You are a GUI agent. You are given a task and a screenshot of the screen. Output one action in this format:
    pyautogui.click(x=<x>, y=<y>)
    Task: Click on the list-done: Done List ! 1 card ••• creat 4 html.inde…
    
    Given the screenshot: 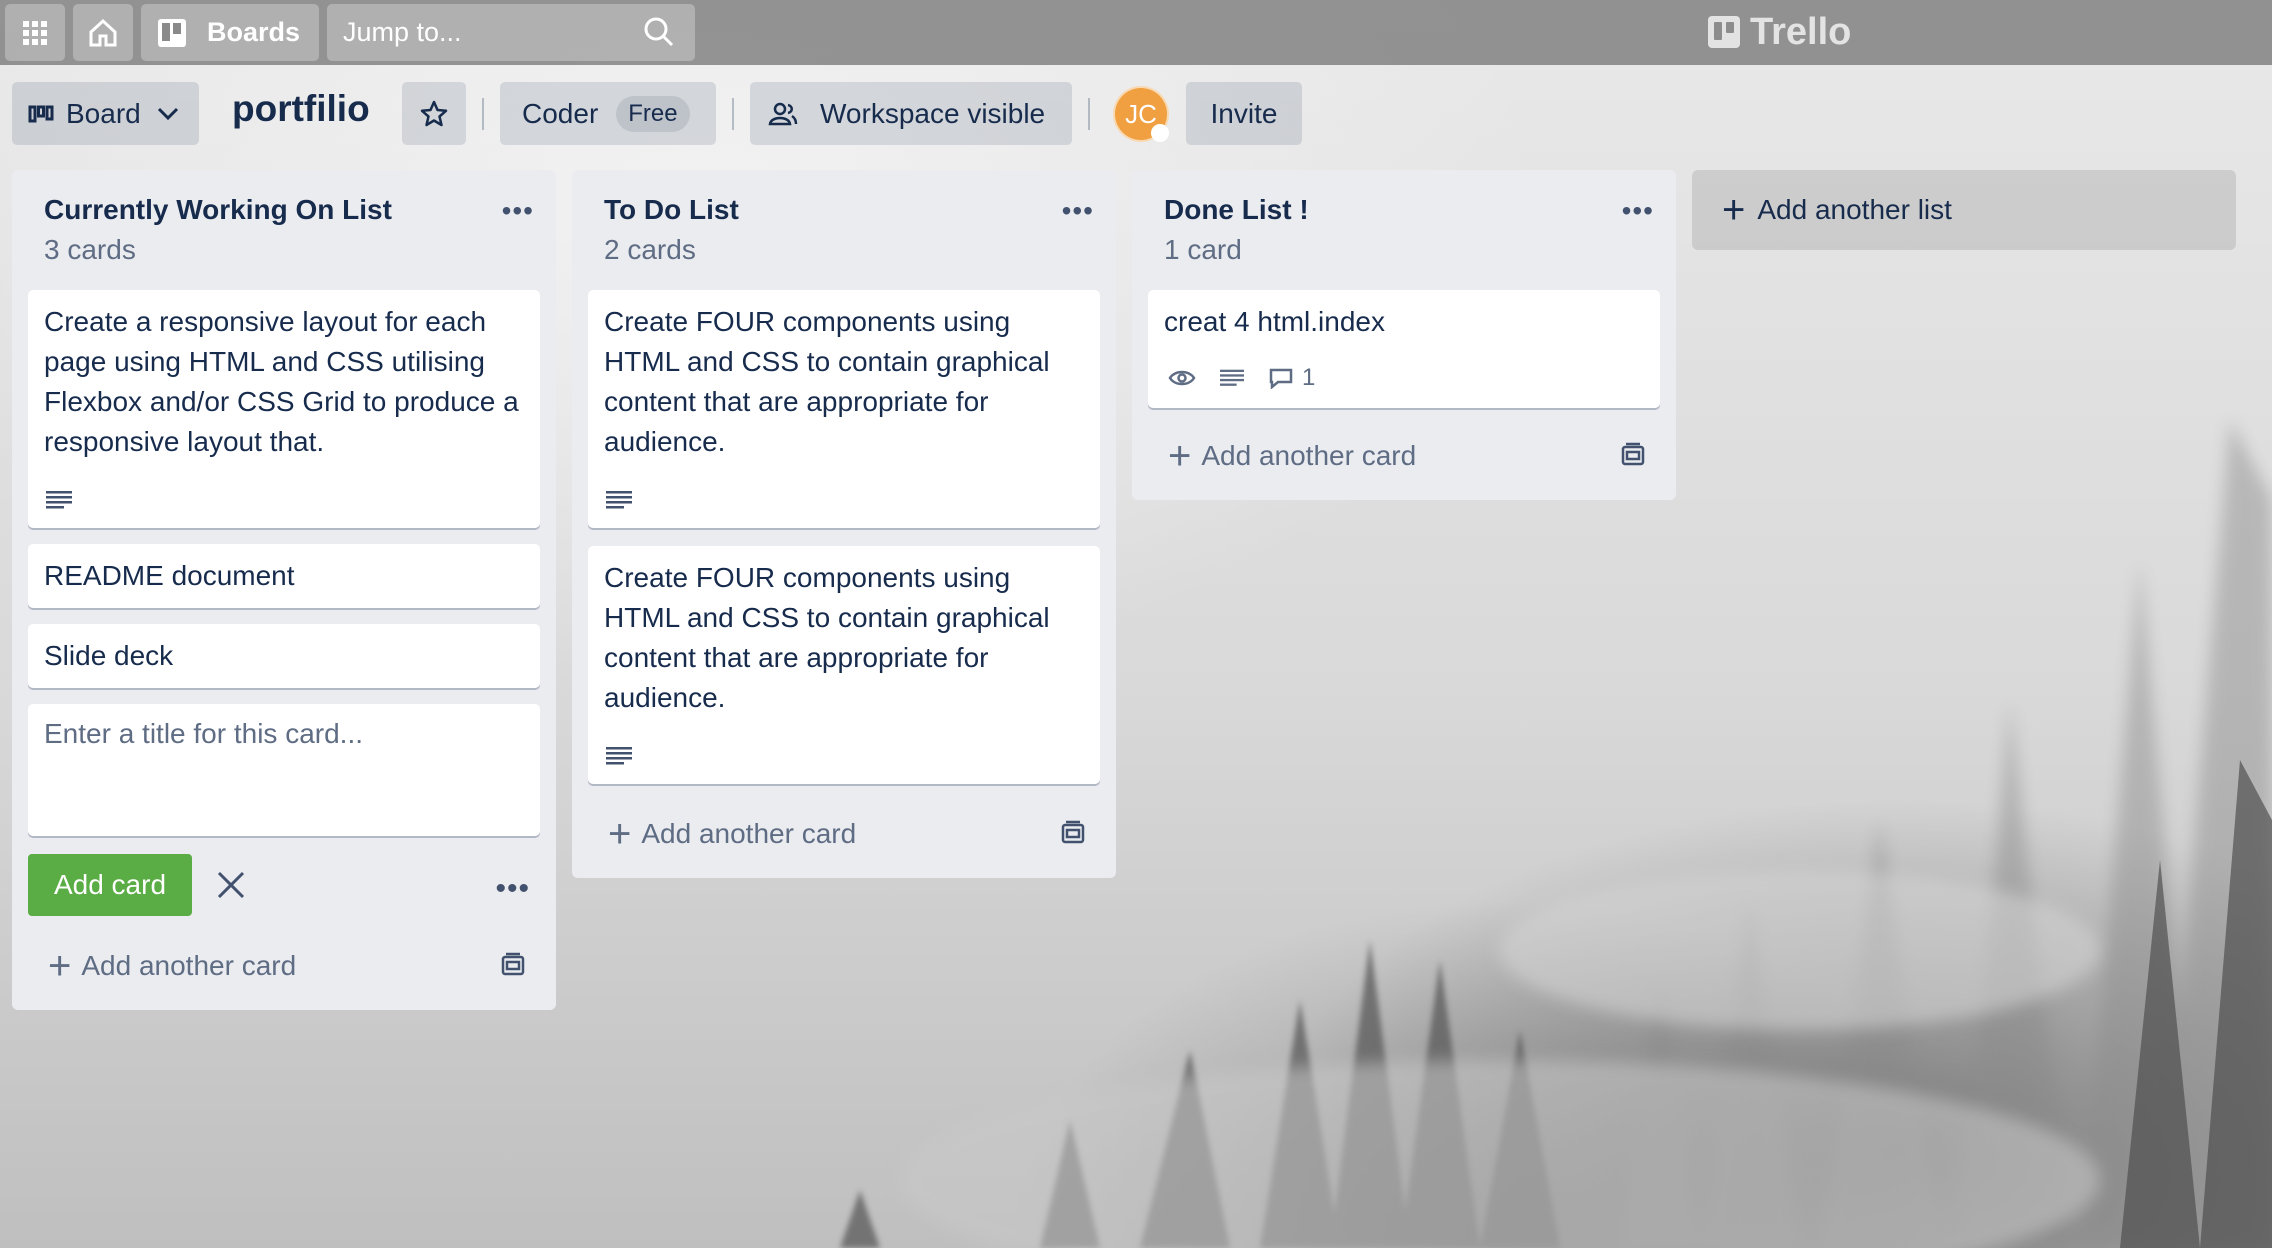 What is the action you would take?
    pyautogui.click(x=1404, y=335)
    